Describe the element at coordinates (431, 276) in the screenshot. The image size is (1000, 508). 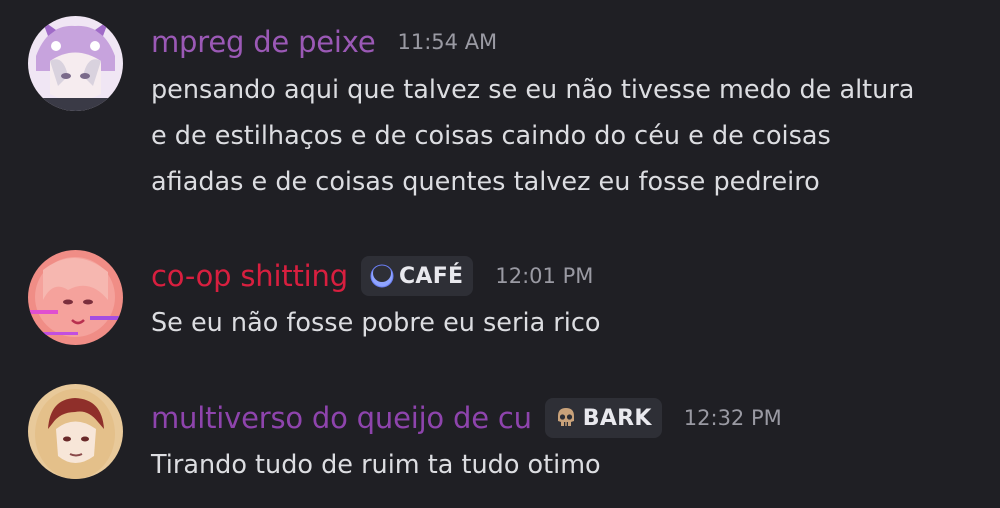
I see `tag-label: CAFÉ` at that location.